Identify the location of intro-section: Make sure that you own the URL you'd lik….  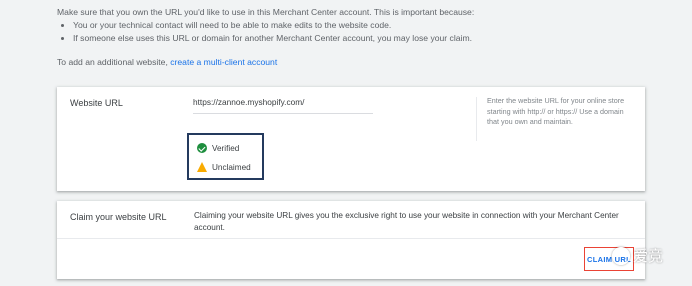
(265, 25).